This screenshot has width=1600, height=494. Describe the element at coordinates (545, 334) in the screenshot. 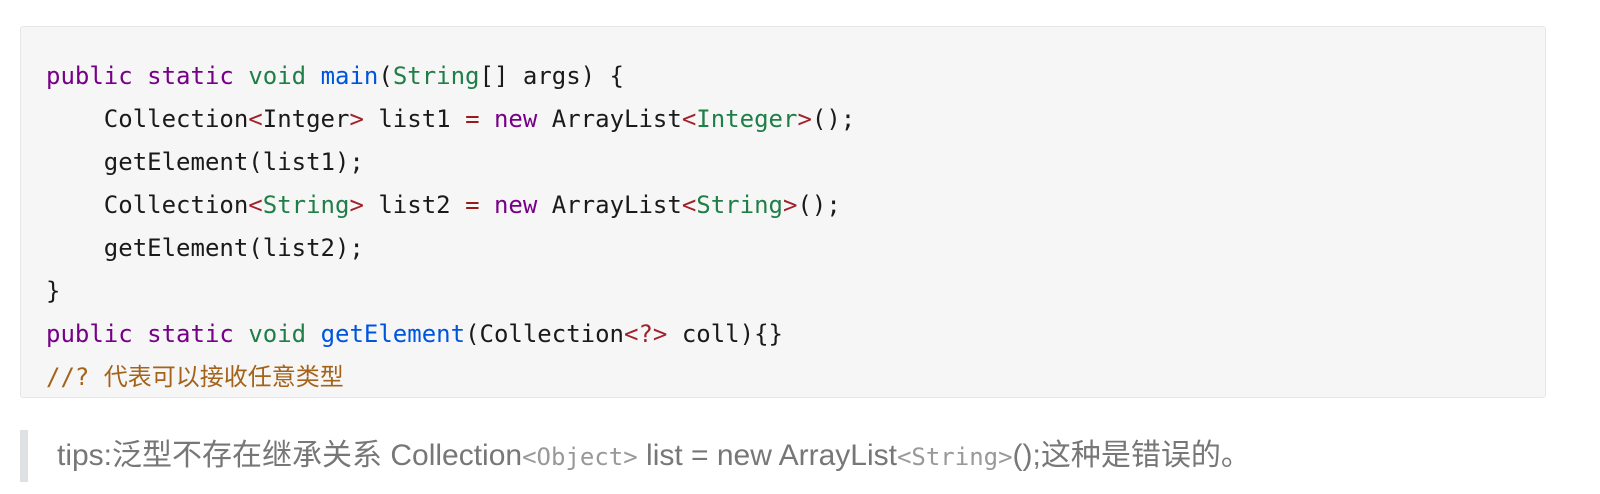

I see `code-token: (Collection` at that location.